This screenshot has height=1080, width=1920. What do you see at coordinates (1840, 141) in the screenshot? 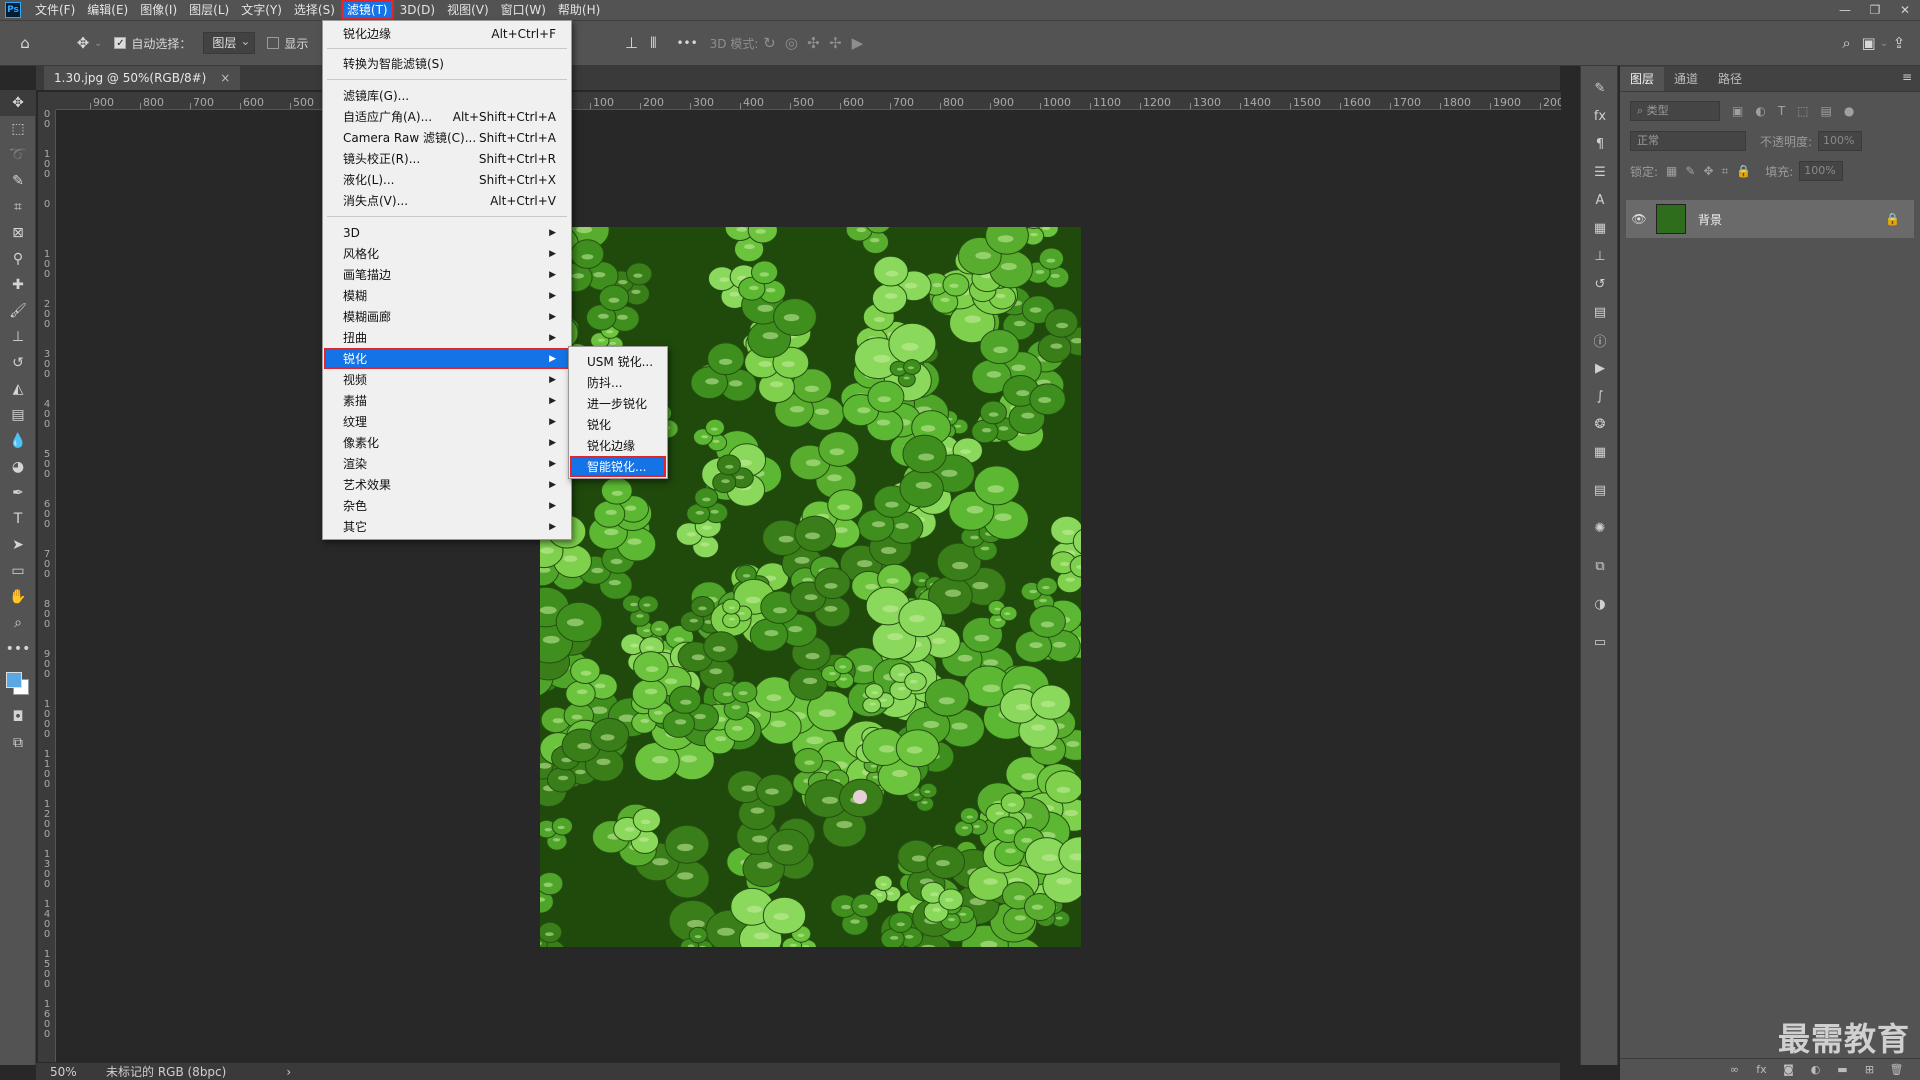
I see `opacity-input: 100%` at bounding box center [1840, 141].